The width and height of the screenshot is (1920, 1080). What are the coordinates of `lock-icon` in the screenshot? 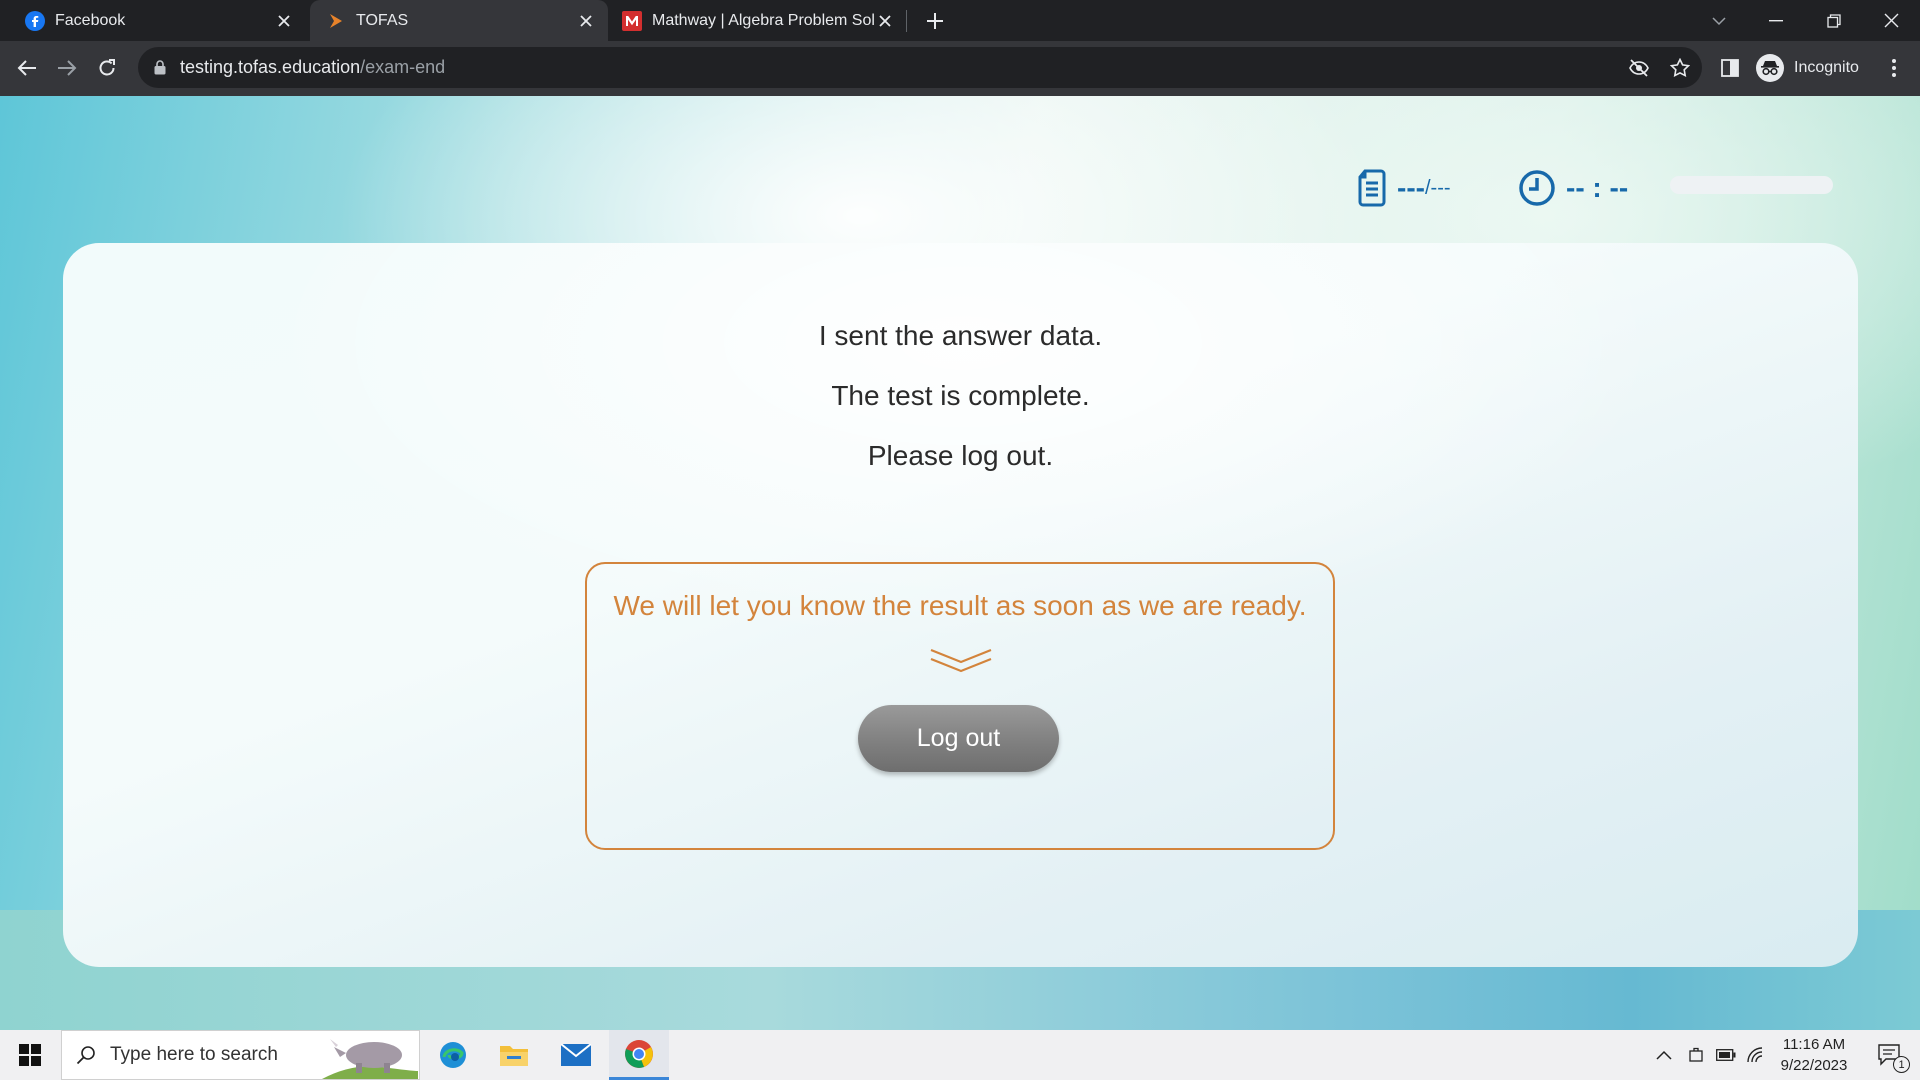 It's located at (161, 67).